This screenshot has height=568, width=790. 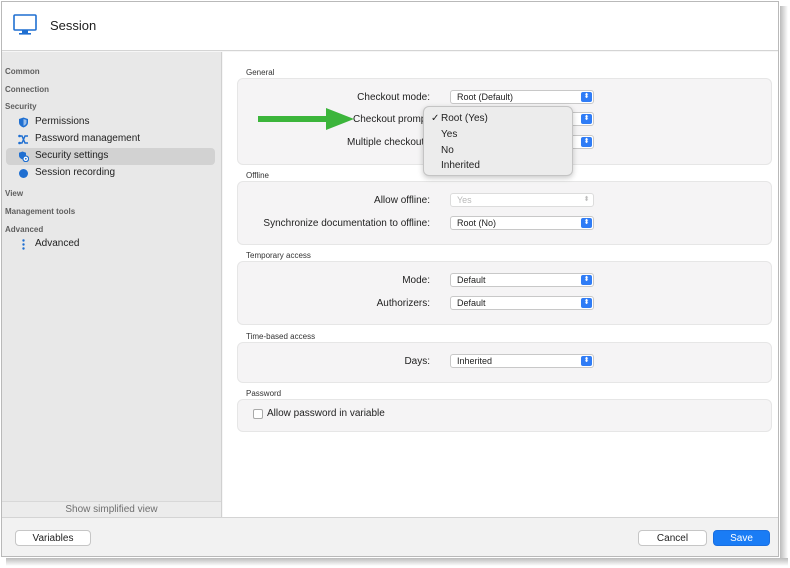 I want to click on cancel-button: Cancel, so click(x=672, y=538).